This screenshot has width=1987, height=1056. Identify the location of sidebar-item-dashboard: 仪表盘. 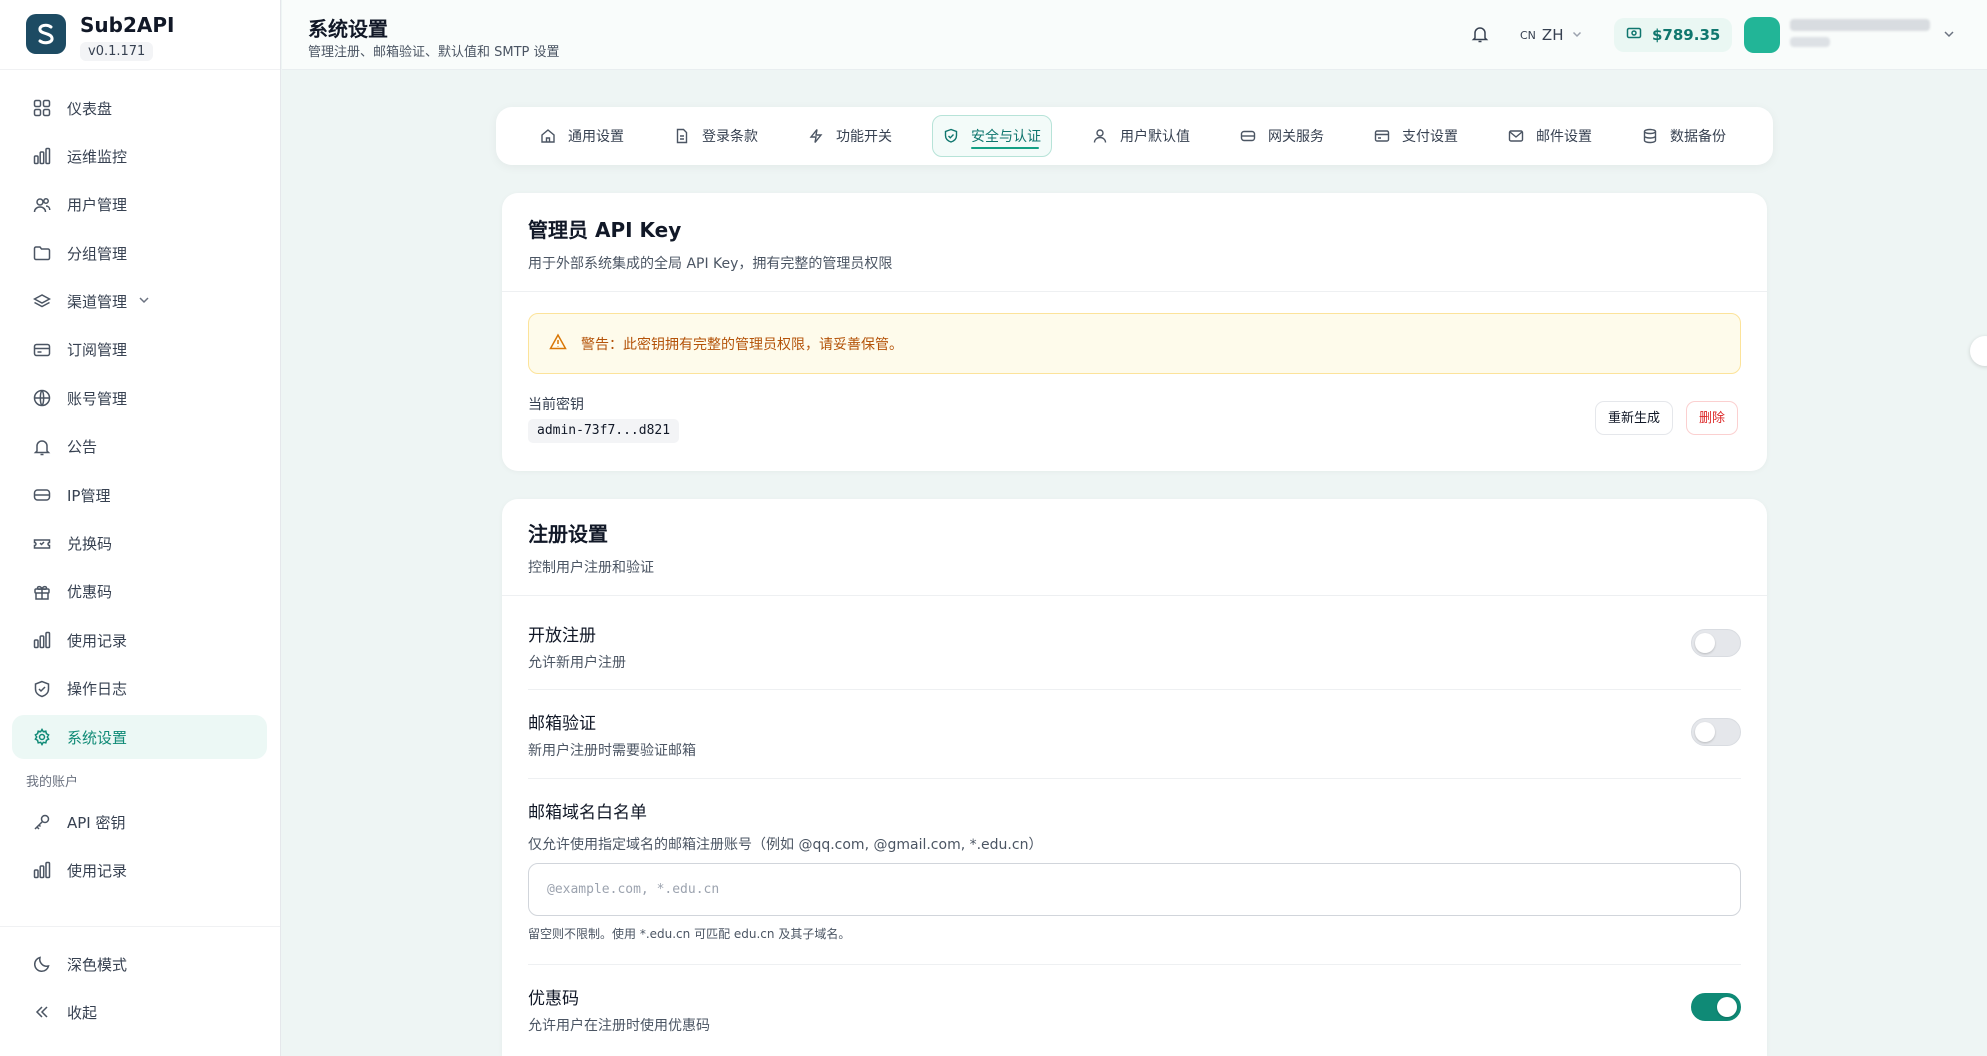
(139, 108).